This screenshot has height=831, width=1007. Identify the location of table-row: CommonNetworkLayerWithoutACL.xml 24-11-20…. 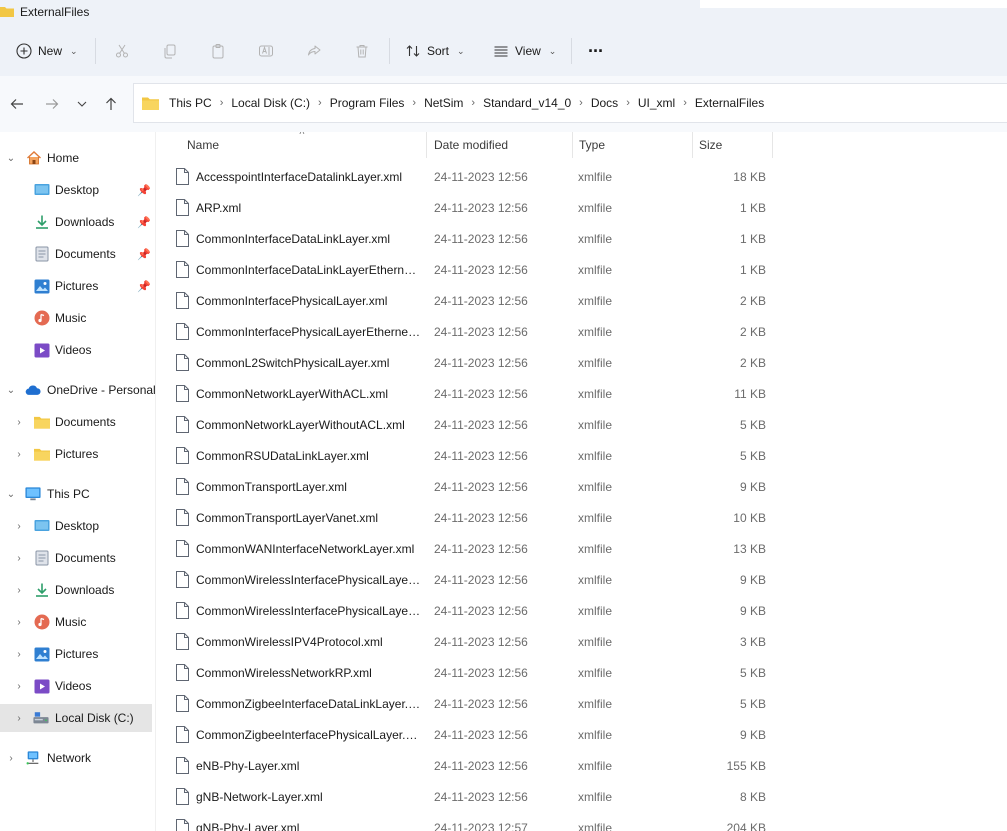
(581, 424).